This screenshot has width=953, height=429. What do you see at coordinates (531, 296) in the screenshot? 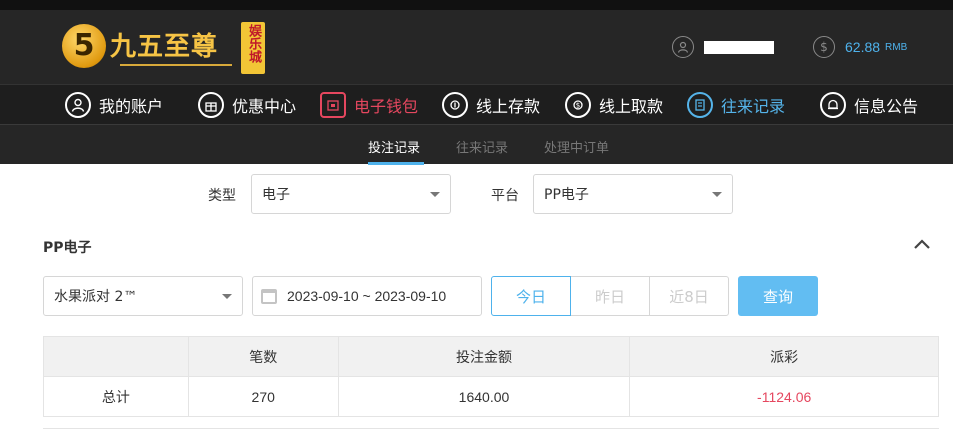
I see `range-today-button: 今日` at bounding box center [531, 296].